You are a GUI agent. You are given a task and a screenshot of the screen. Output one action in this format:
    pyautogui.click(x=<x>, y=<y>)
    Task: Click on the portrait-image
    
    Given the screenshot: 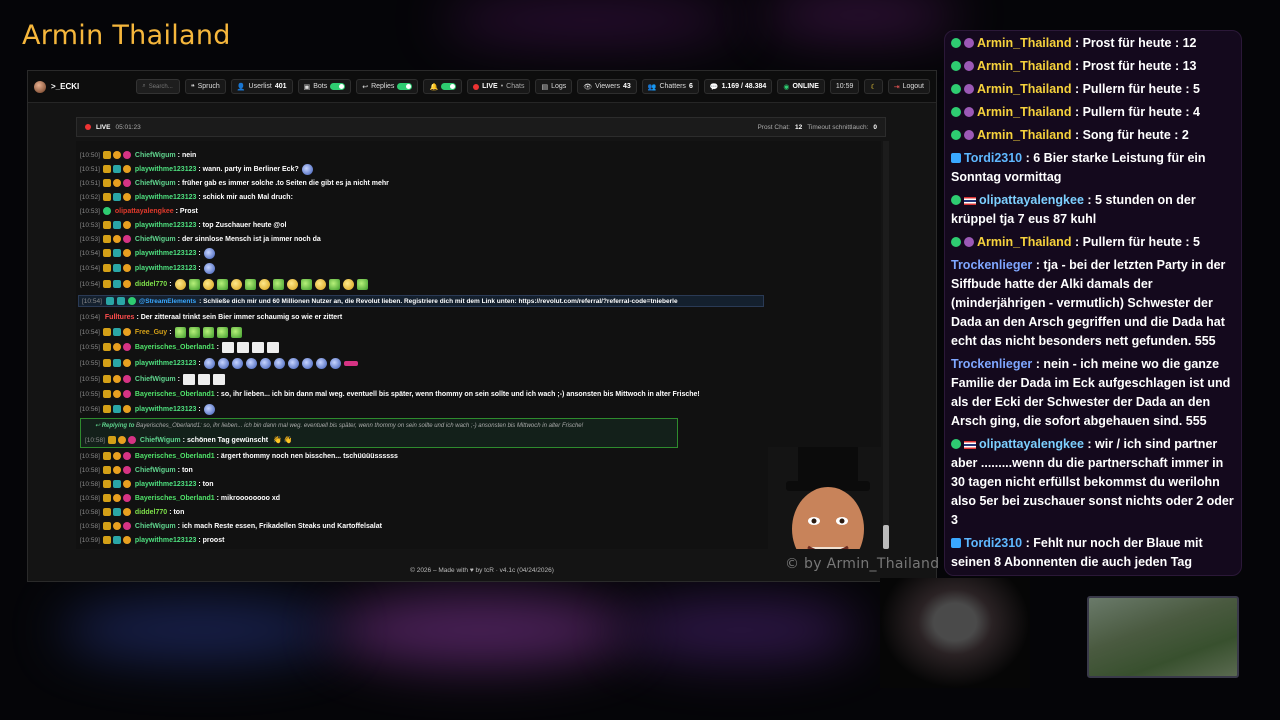 What is the action you would take?
    pyautogui.click(x=824, y=498)
    